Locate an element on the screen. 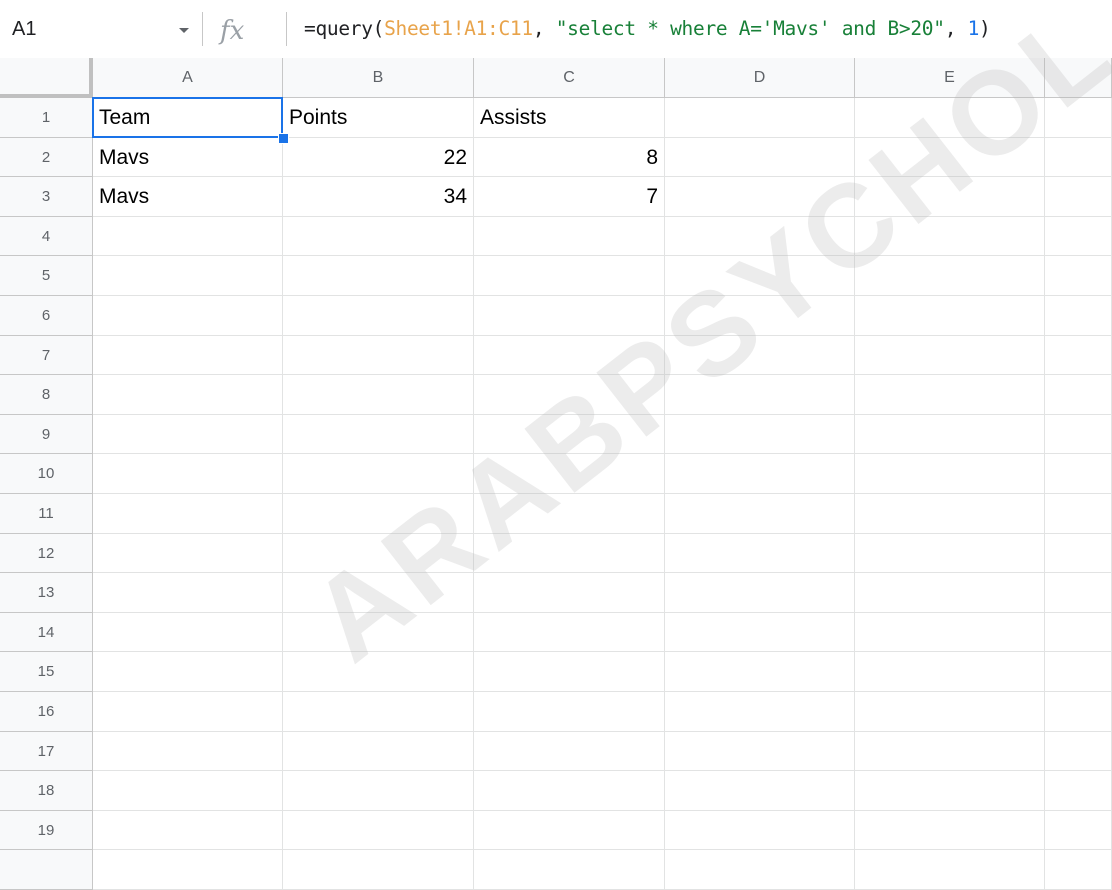 The image size is (1112, 890). cell-f18 is located at coordinates (1078, 791).